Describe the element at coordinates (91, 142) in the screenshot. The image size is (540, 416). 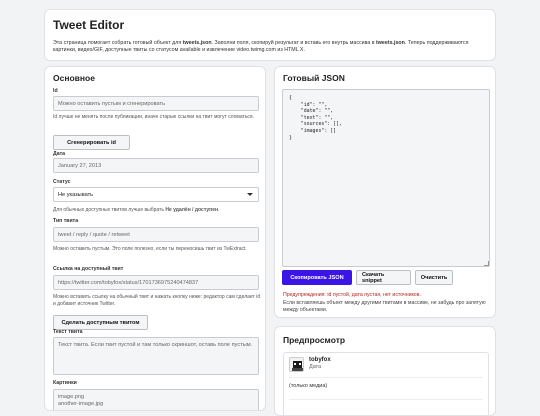
I see `generate-id-button: Сгенерировать id` at that location.